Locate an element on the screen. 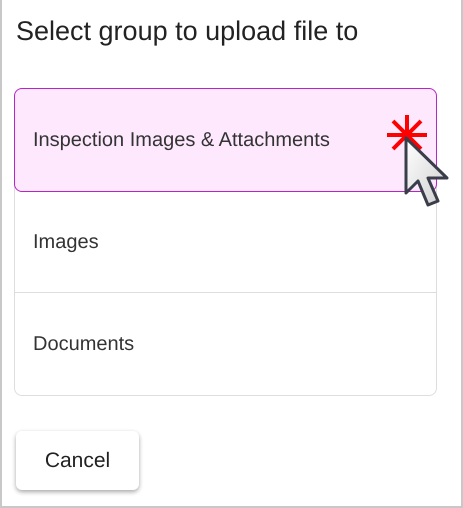 The width and height of the screenshot is (463, 508). dialog-title: Select group to upload file to is located at coordinates (188, 31).